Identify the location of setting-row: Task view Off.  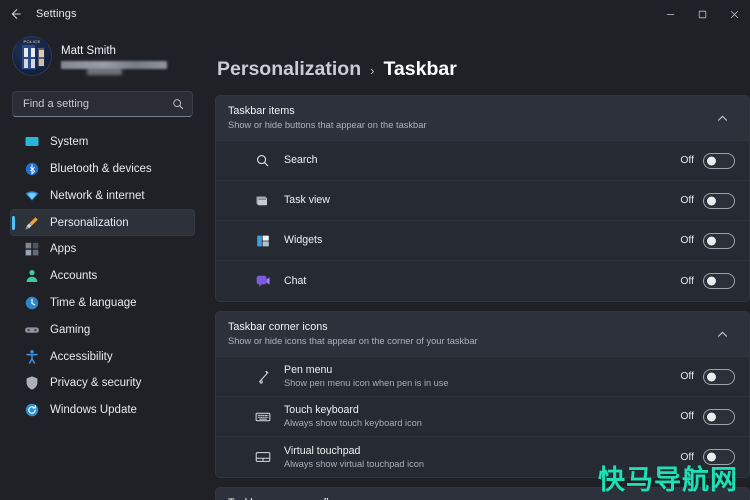
(482, 201).